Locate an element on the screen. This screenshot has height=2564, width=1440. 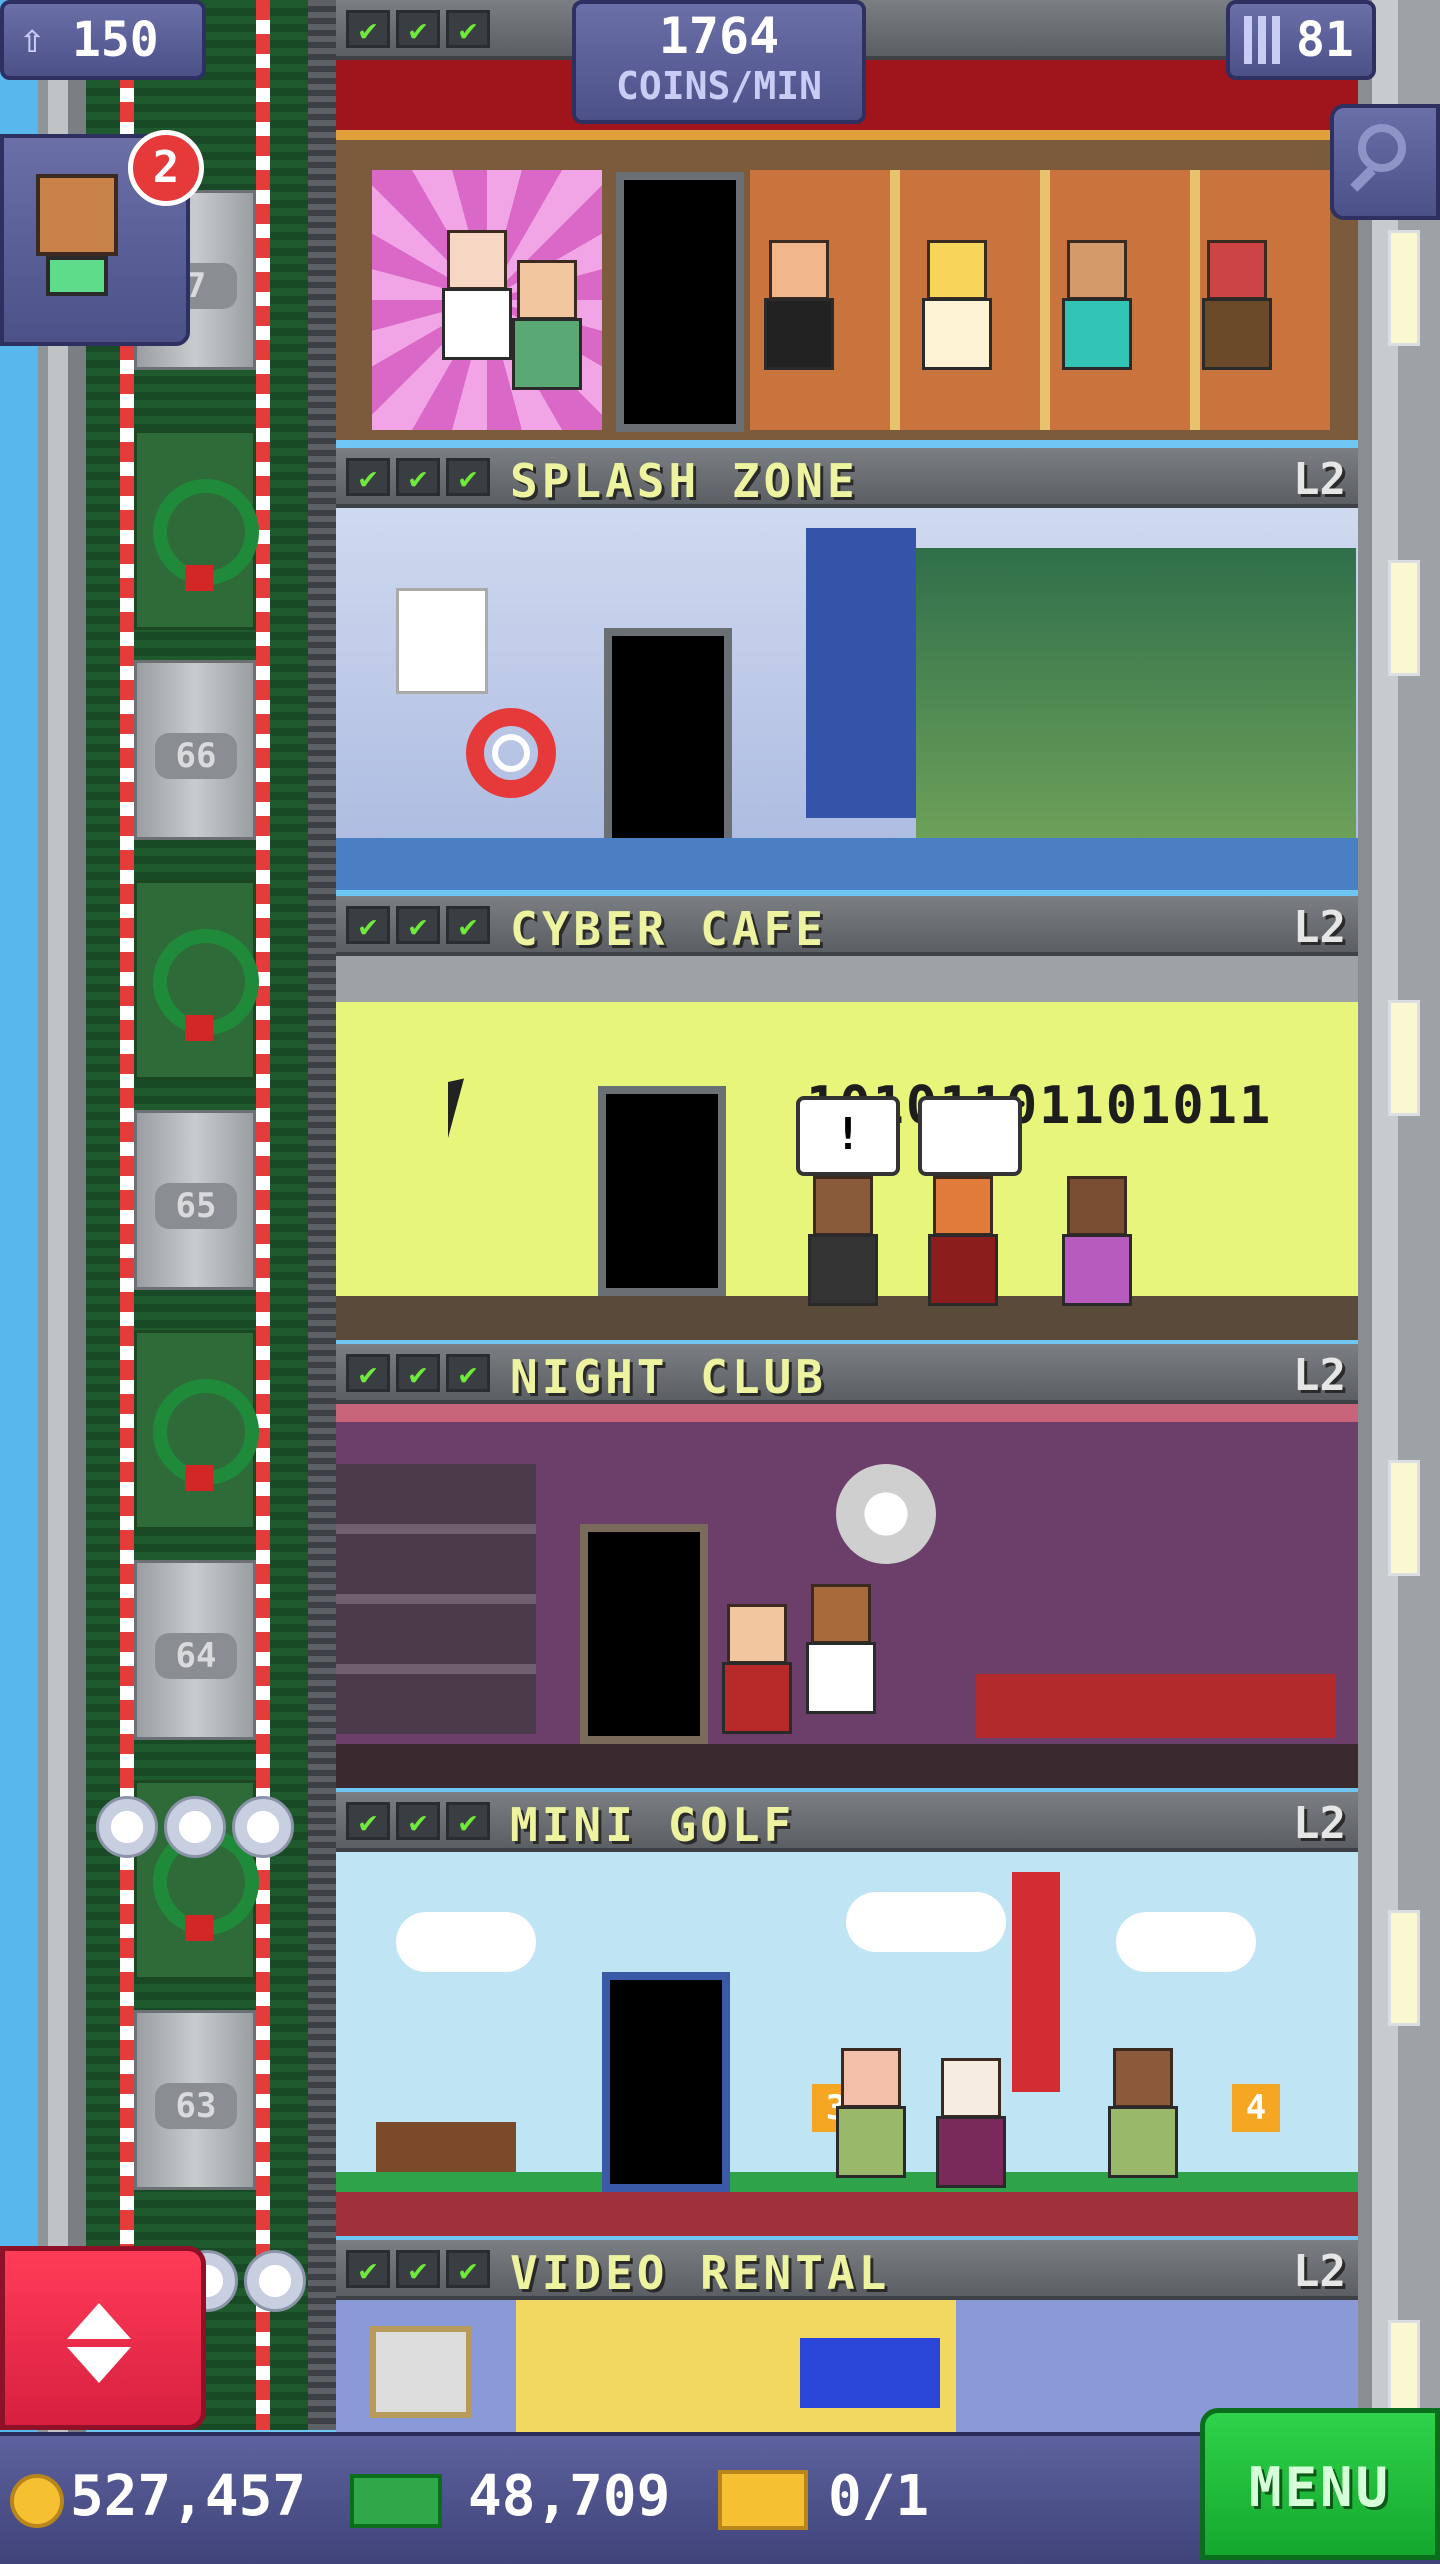
pool-water is located at coordinates (847, 864).